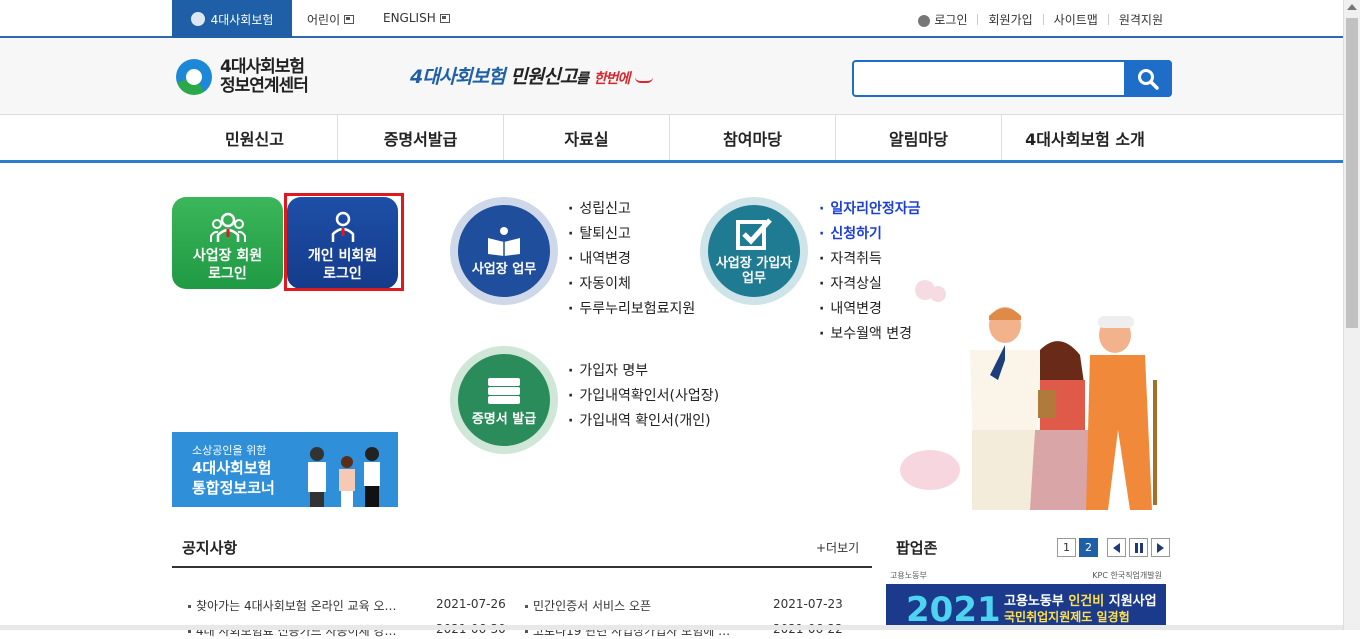 Image resolution: width=1360 pixels, height=639 pixels. Describe the element at coordinates (1067, 617) in the screenshot. I see `popup-line2: 국민취업지원제도 일경험` at that location.